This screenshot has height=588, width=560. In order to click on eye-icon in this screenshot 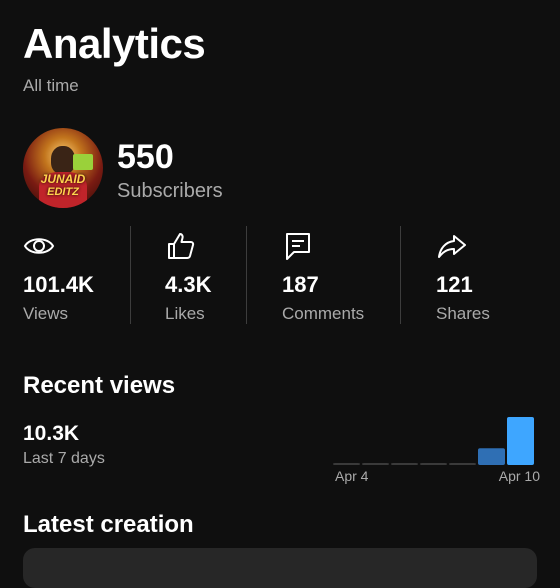, I will do `click(39, 246)`.